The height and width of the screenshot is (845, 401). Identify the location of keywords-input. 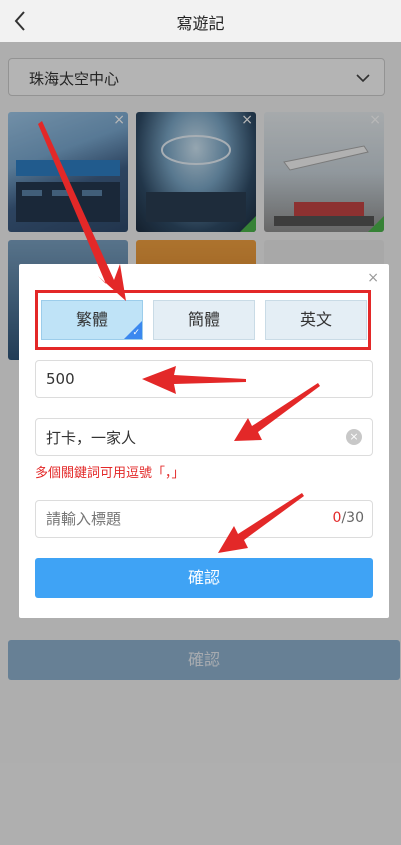
(204, 437).